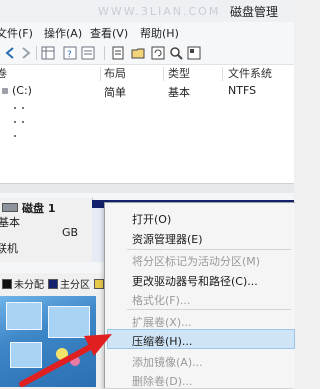  Describe the element at coordinates (65, 360) in the screenshot. I see `red-arrow-annotation` at that location.